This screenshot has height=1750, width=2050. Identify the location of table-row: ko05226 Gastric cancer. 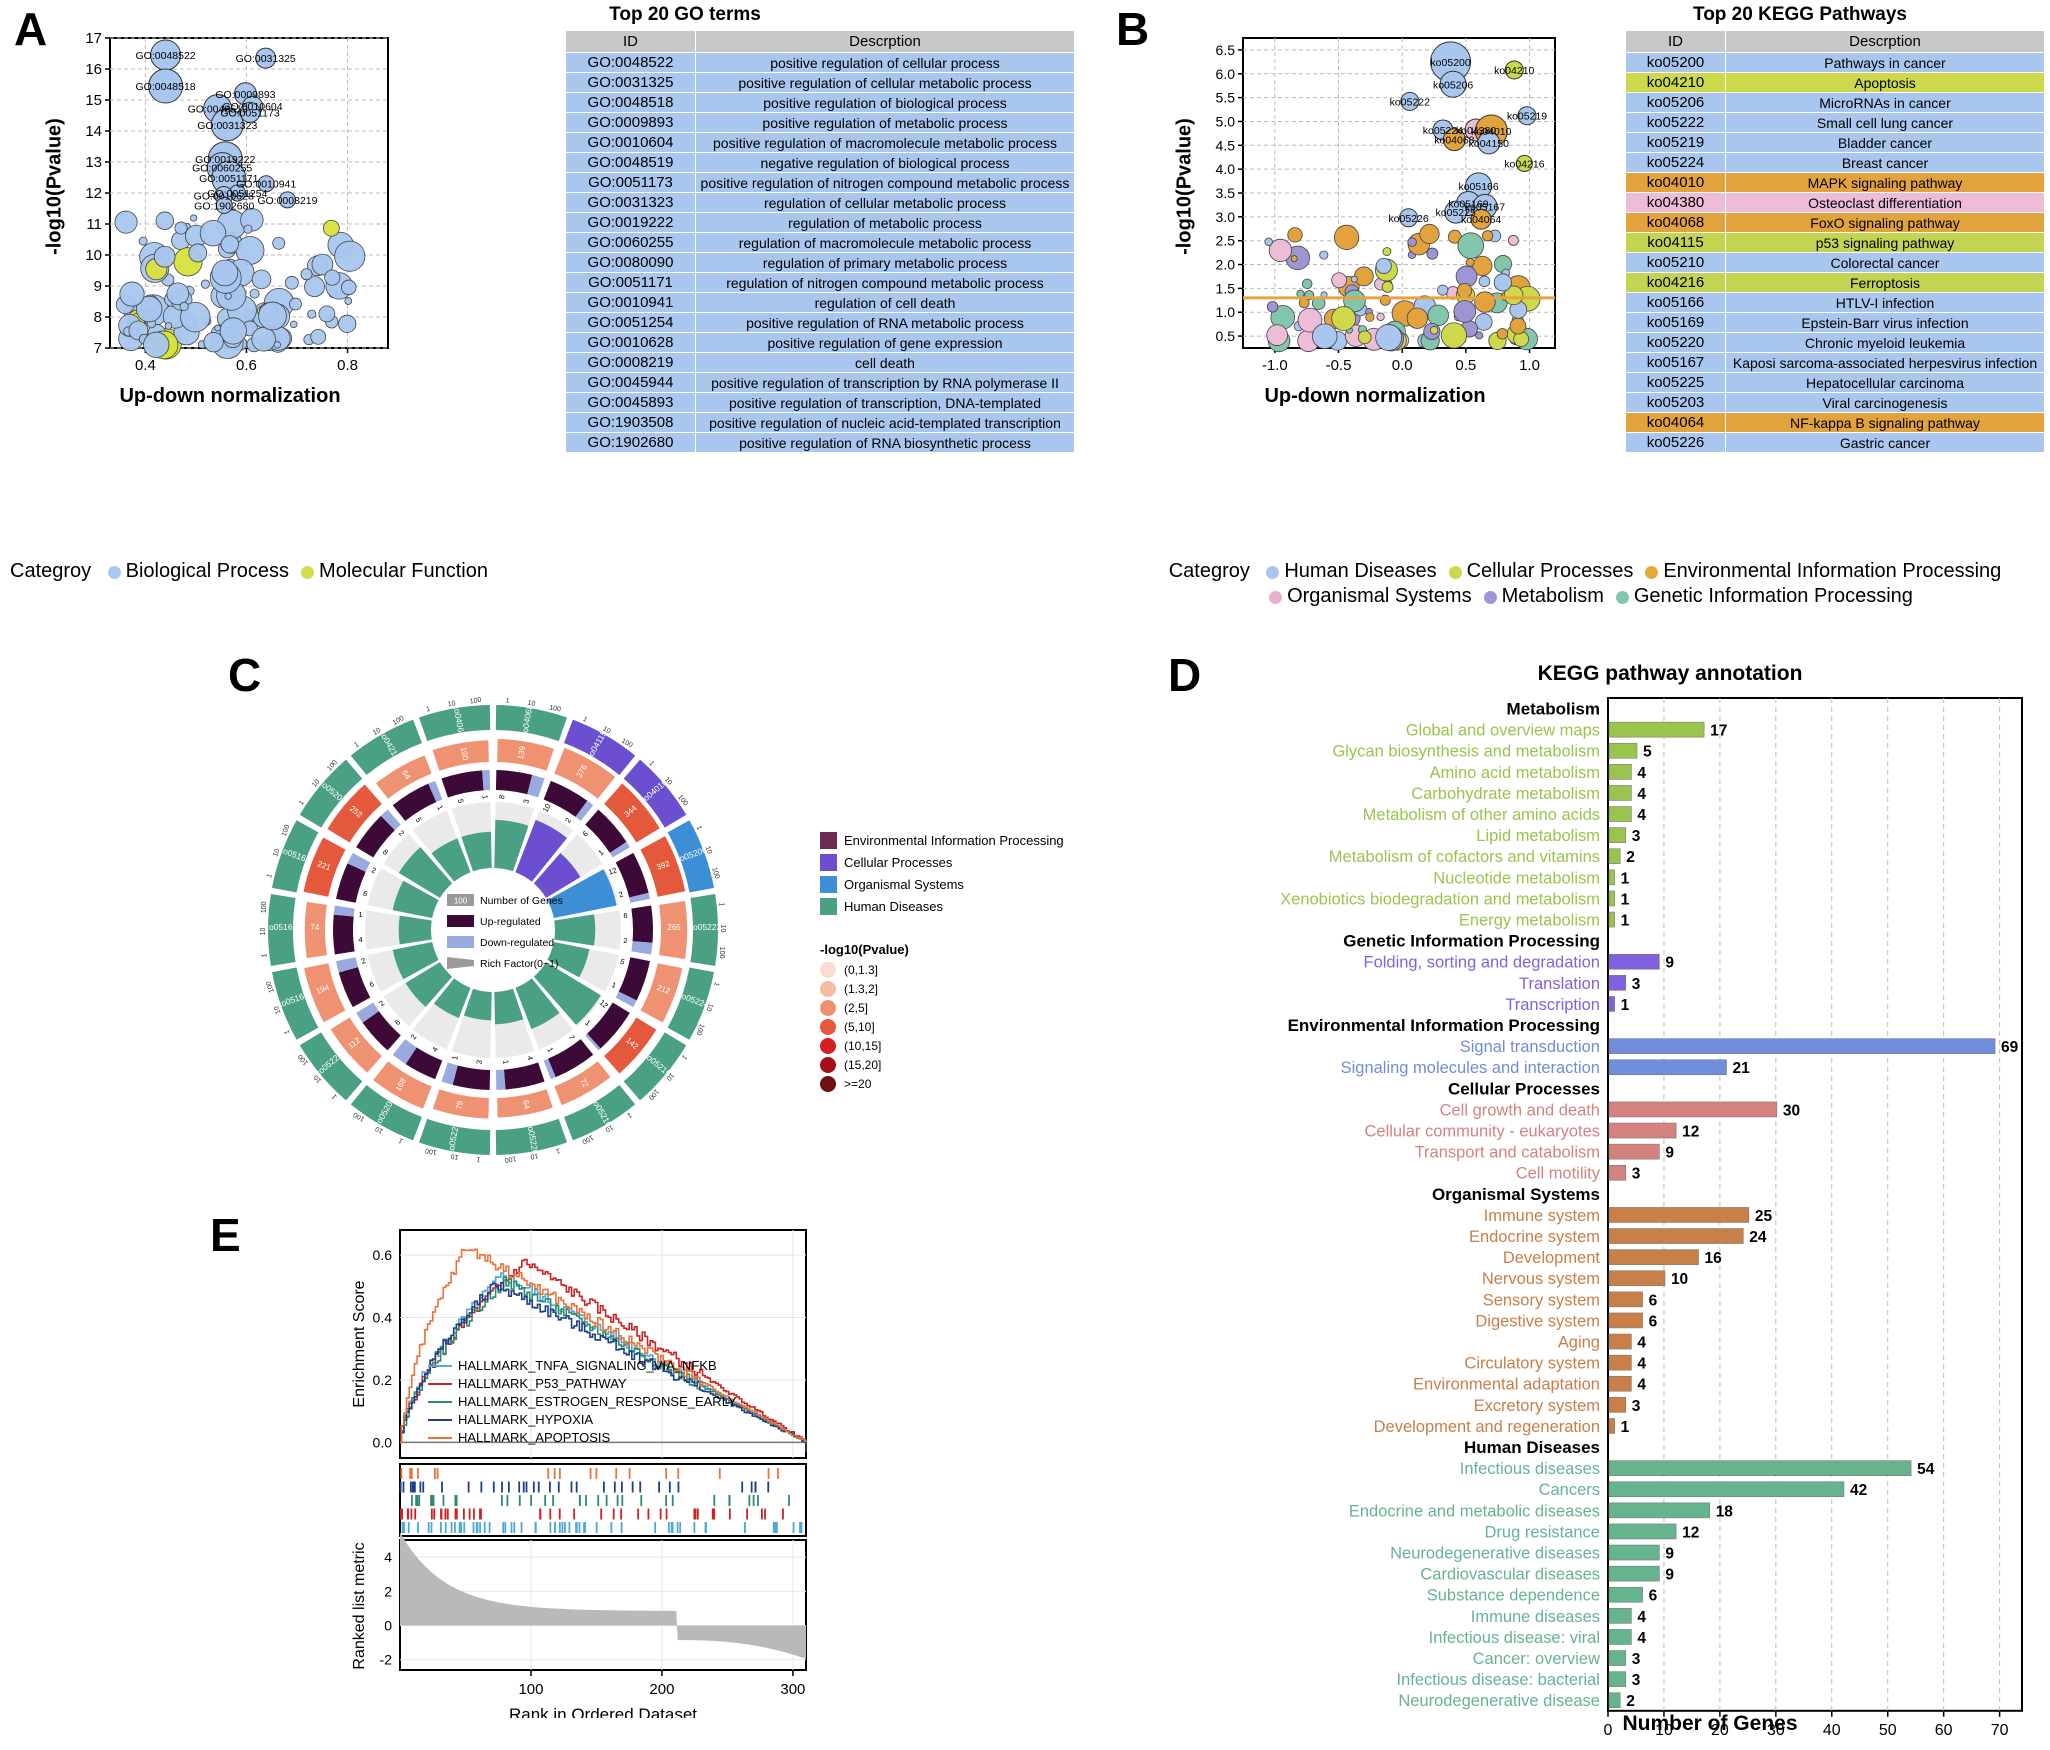
(1835, 442).